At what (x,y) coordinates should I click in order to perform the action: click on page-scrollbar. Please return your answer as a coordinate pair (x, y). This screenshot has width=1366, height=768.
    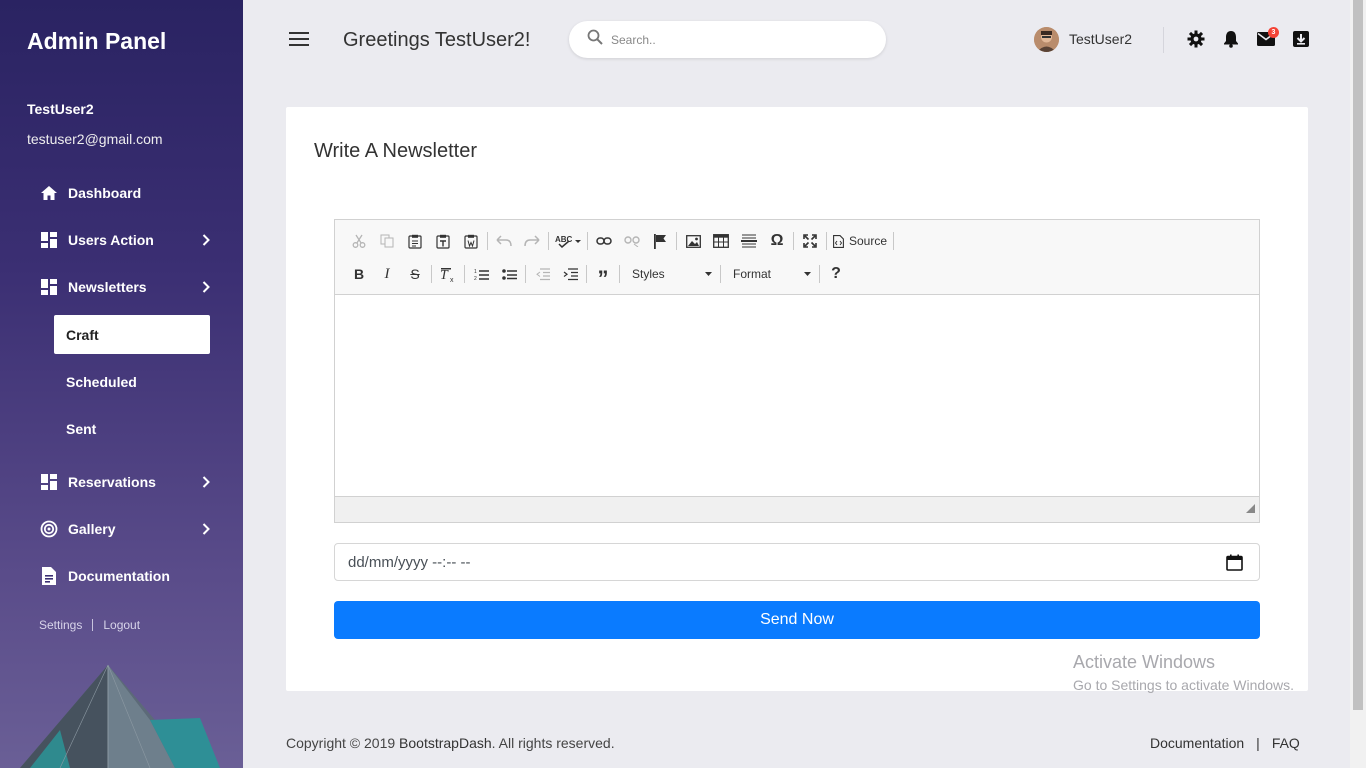
    Looking at the image, I should click on (1358, 384).